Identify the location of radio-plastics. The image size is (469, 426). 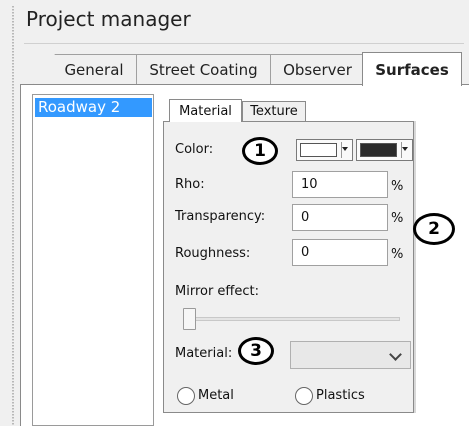
(304, 396).